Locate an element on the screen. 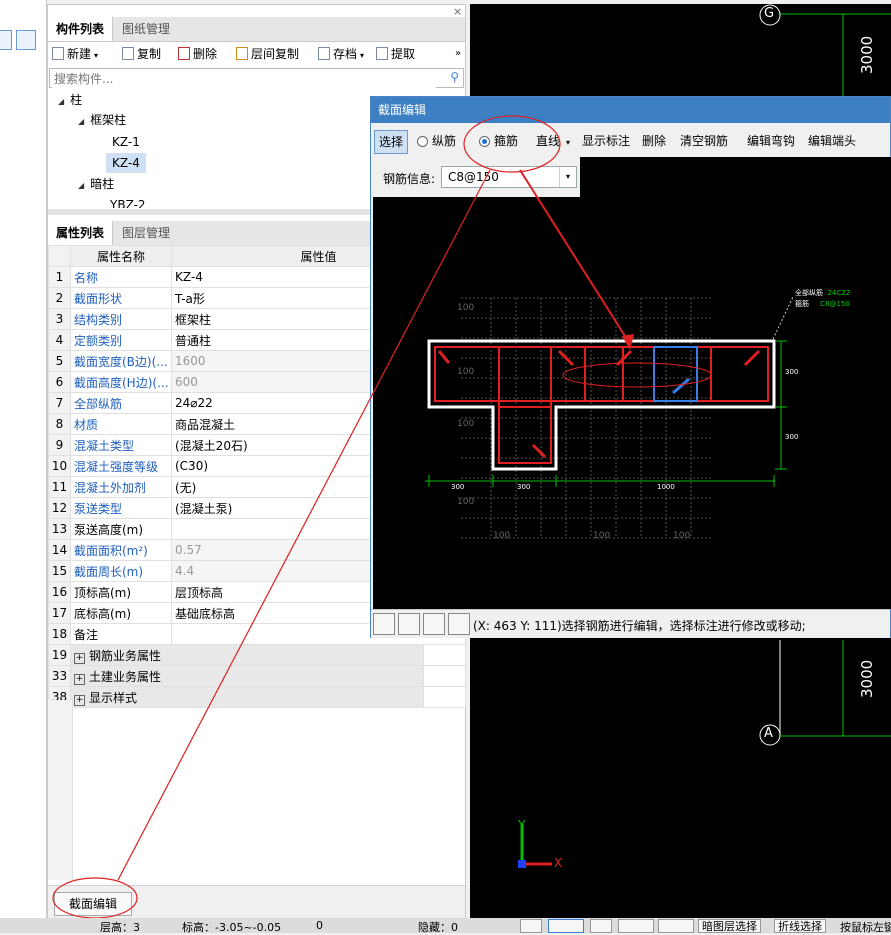 The image size is (891, 935). polyline-select-button: 折线选择 is located at coordinates (800, 926).